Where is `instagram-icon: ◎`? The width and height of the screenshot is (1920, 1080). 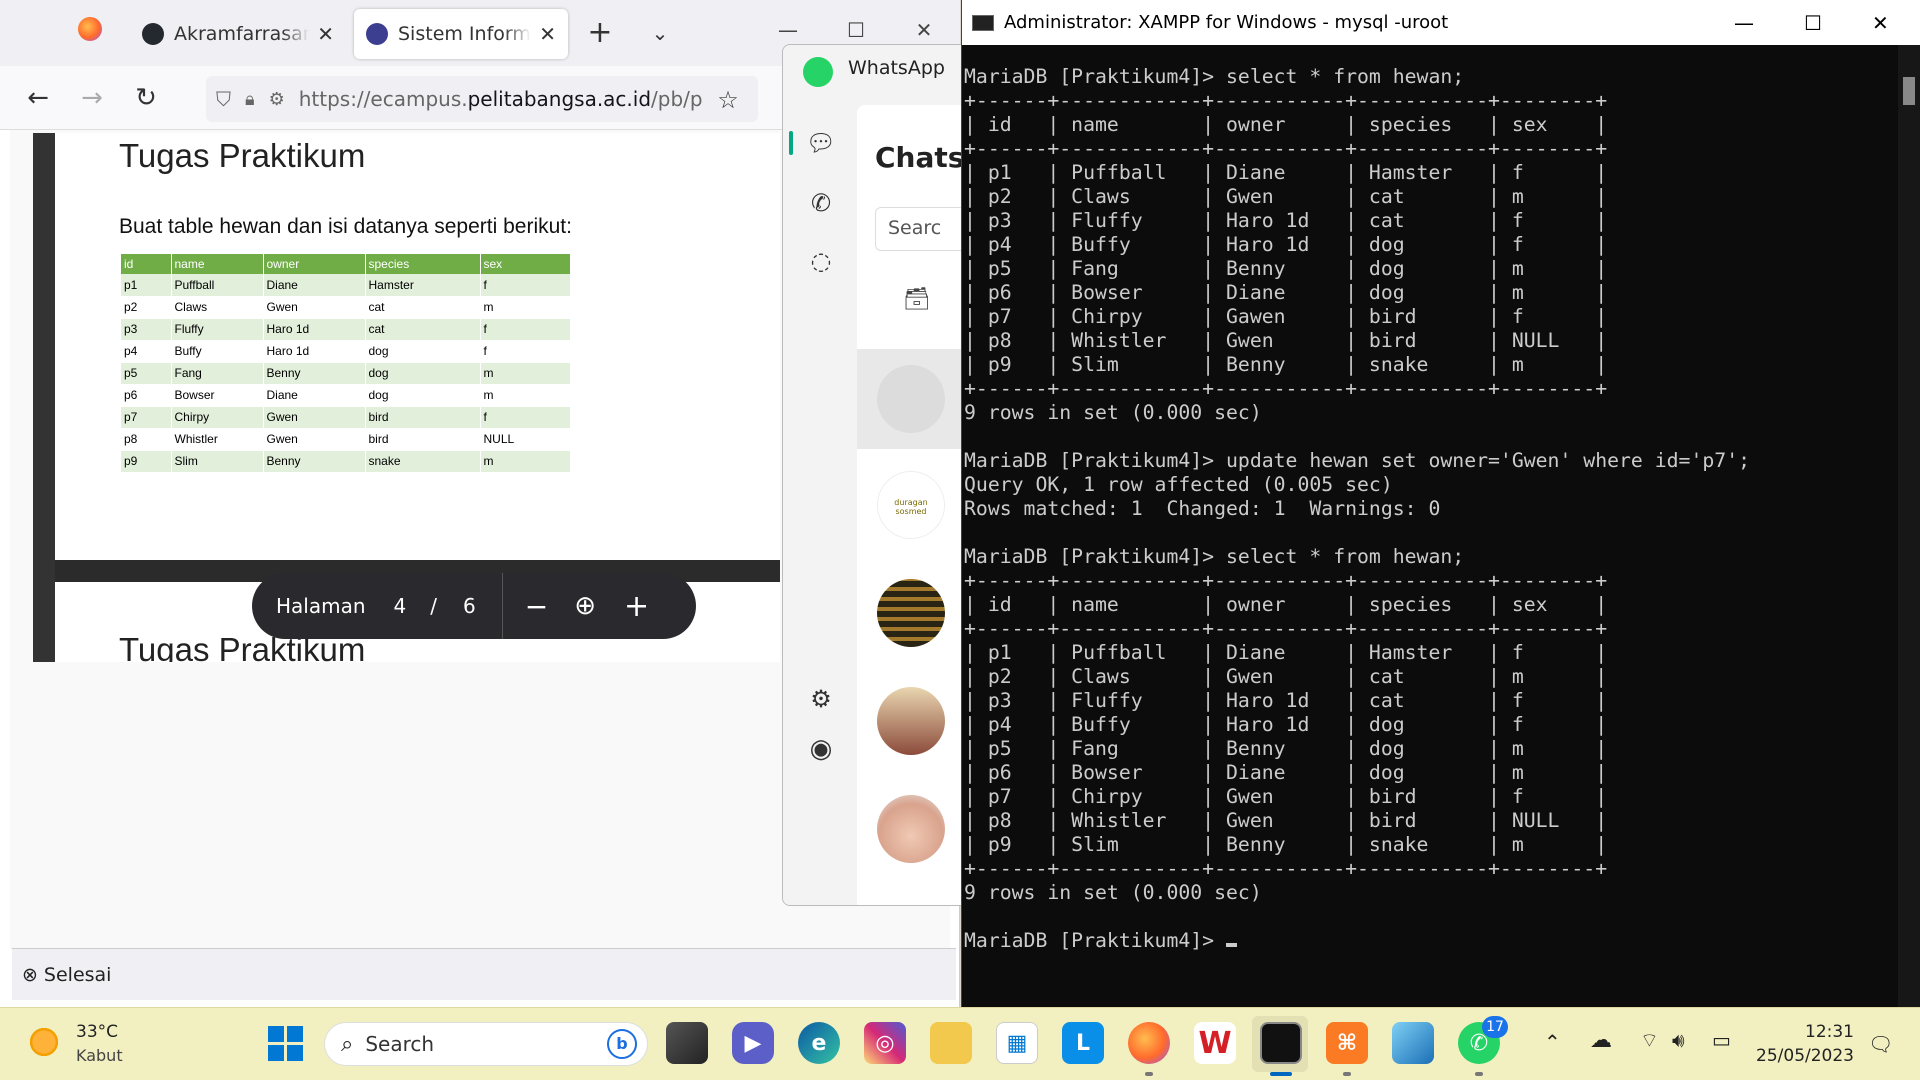
instagram-icon: ◎ is located at coordinates (885, 1043).